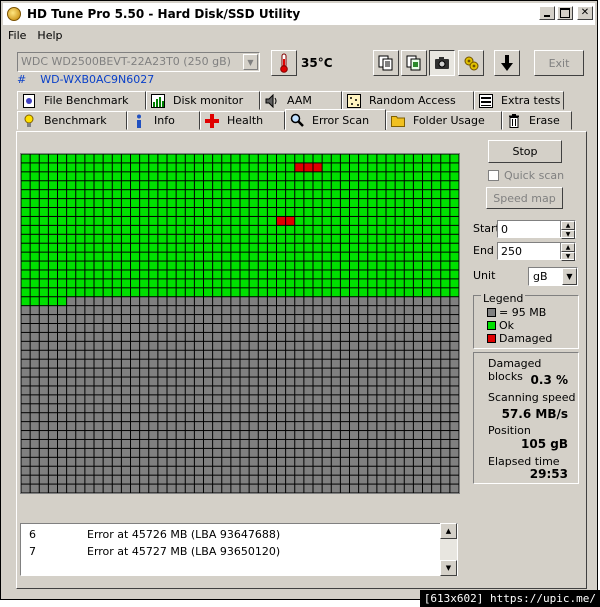 This screenshot has width=600, height=607. What do you see at coordinates (29, 120) in the screenshot?
I see `bulb-icon` at bounding box center [29, 120].